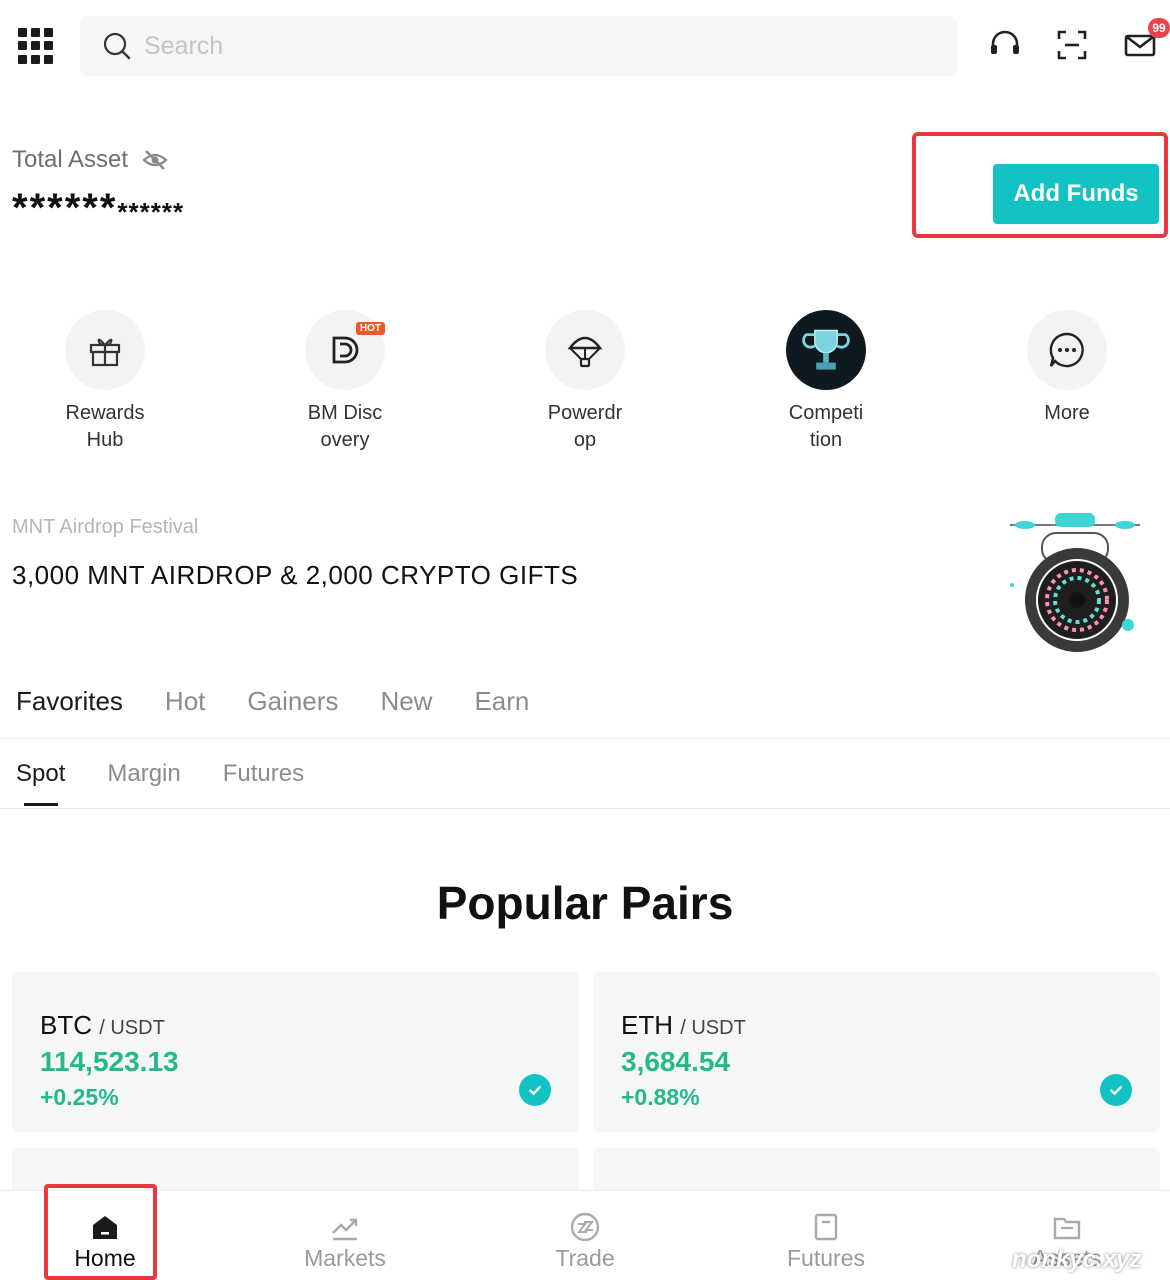 The image size is (1170, 1280). What do you see at coordinates (345, 440) in the screenshot?
I see `quick-label-line2: overy` at bounding box center [345, 440].